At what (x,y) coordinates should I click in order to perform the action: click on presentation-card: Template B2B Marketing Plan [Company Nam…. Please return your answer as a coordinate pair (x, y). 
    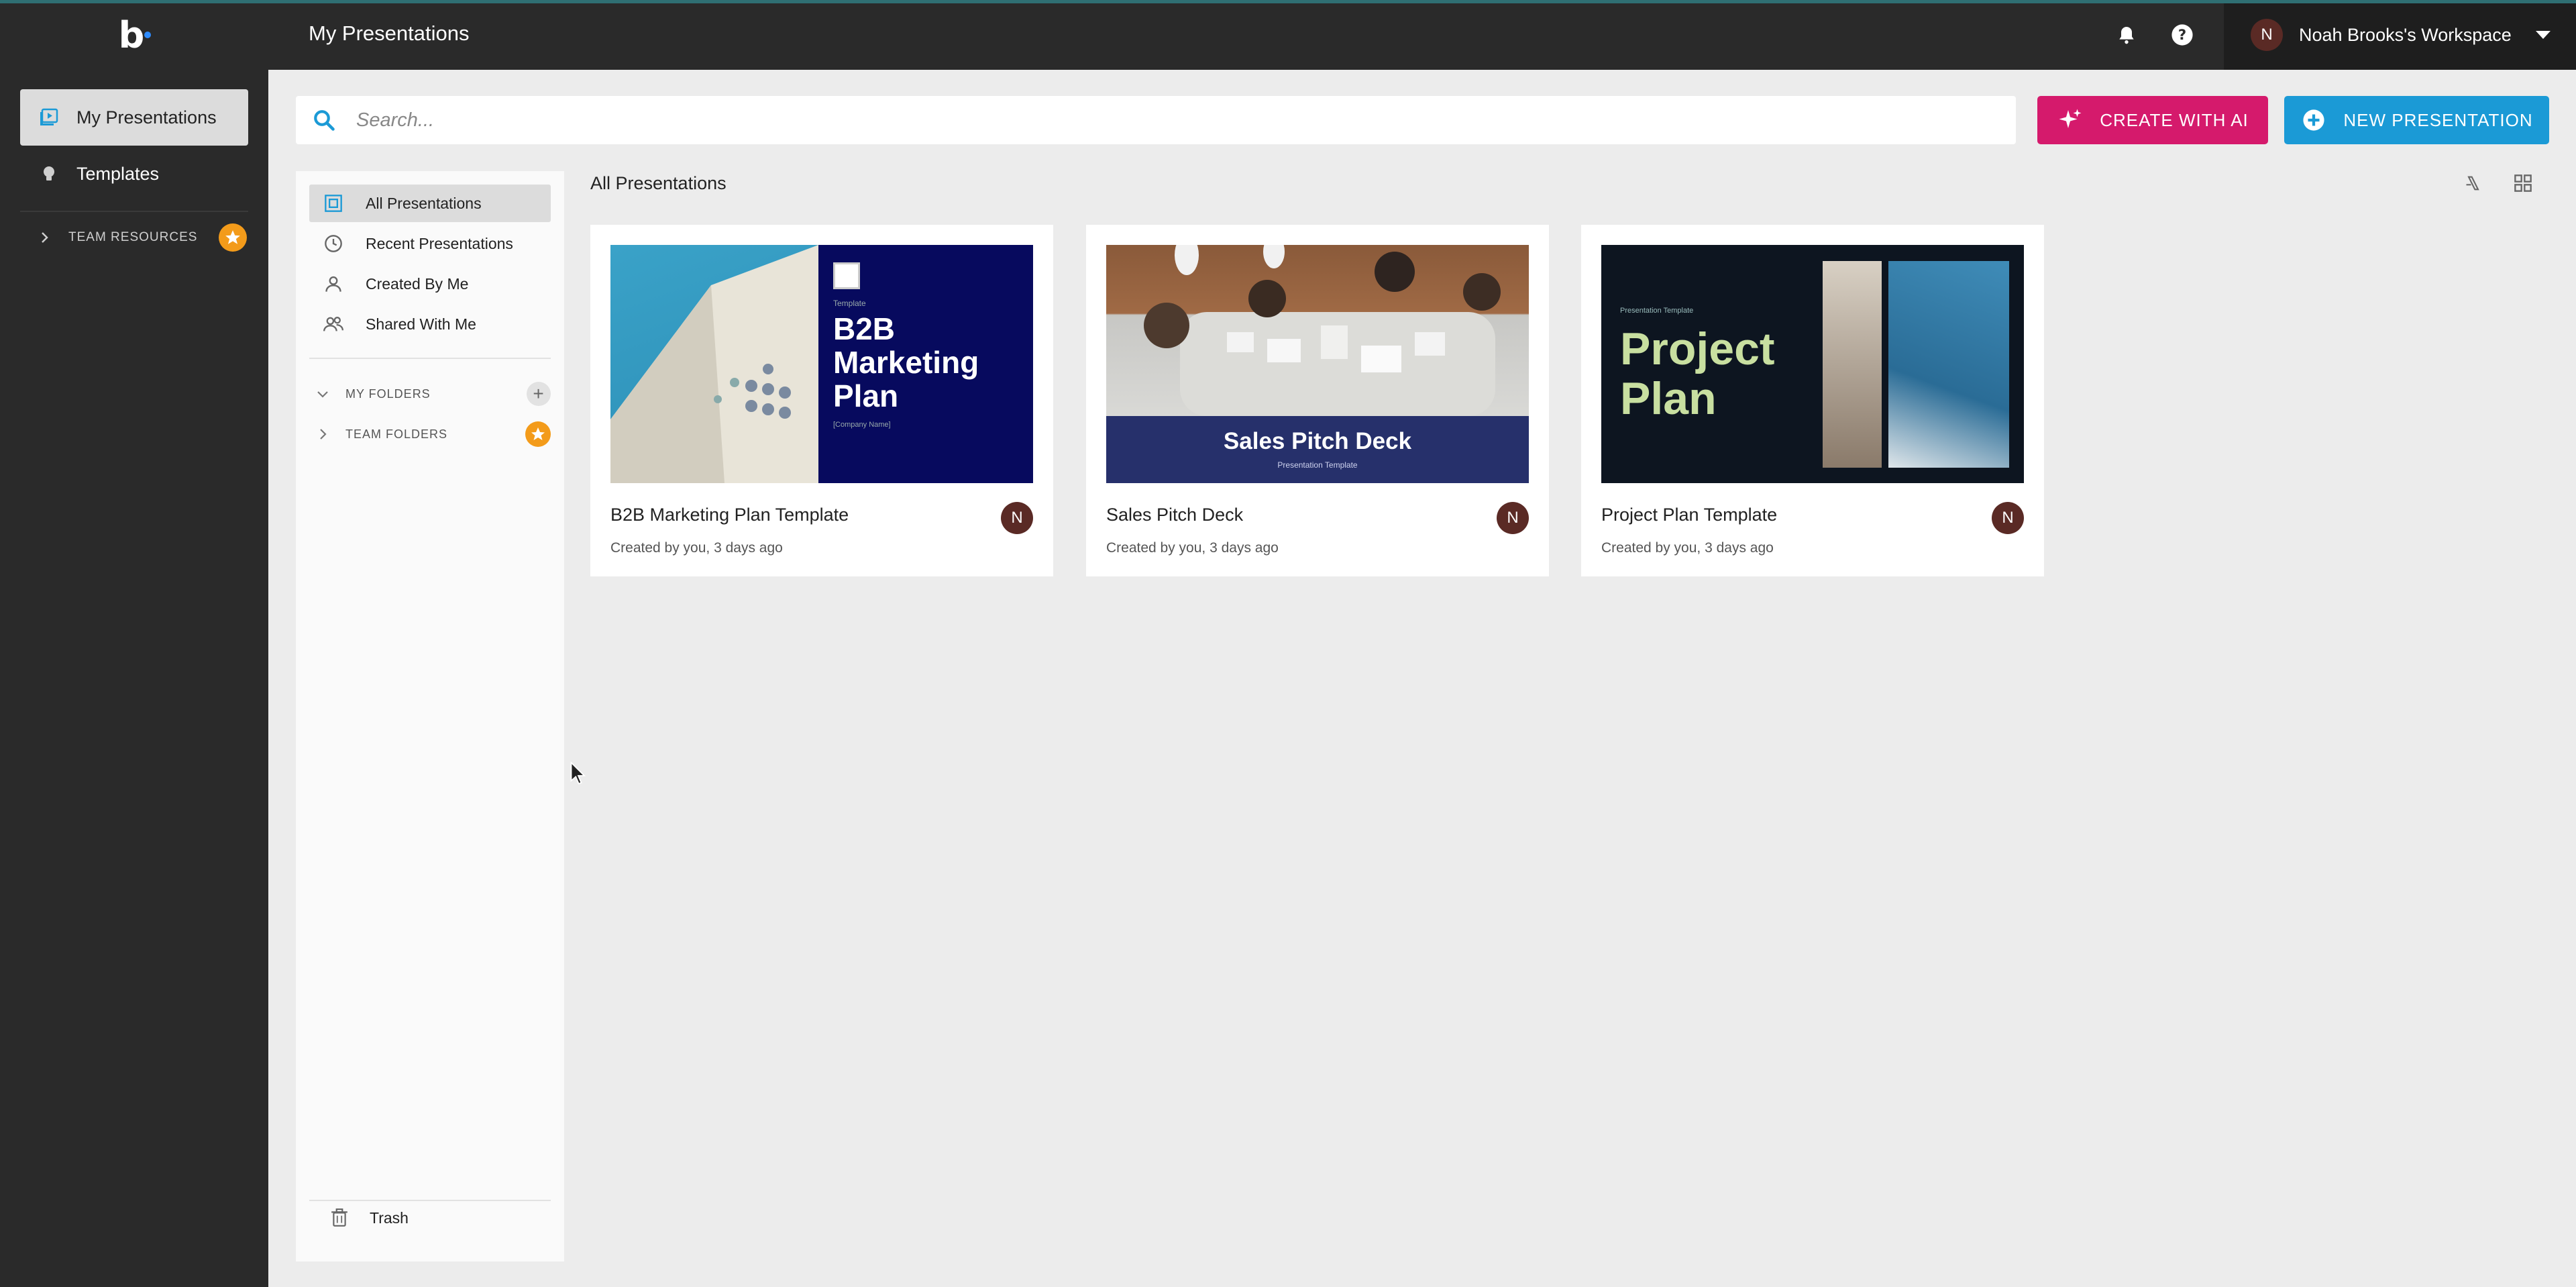
    Looking at the image, I should click on (821, 400).